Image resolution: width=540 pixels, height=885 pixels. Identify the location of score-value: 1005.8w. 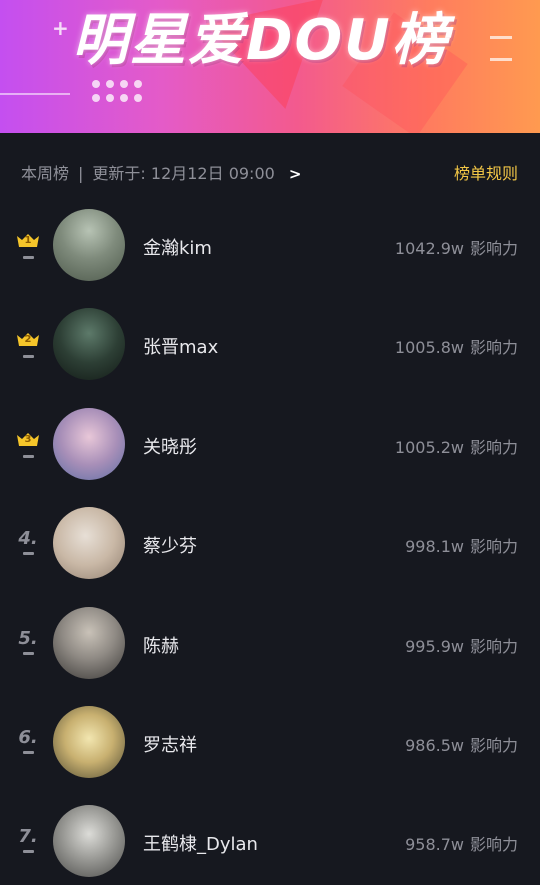
(429, 348).